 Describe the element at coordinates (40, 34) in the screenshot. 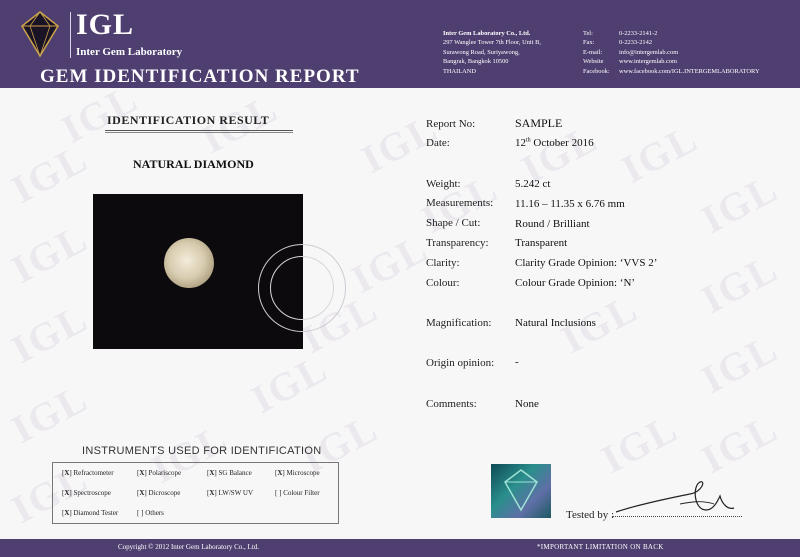

I see `gem-logo-icon` at that location.